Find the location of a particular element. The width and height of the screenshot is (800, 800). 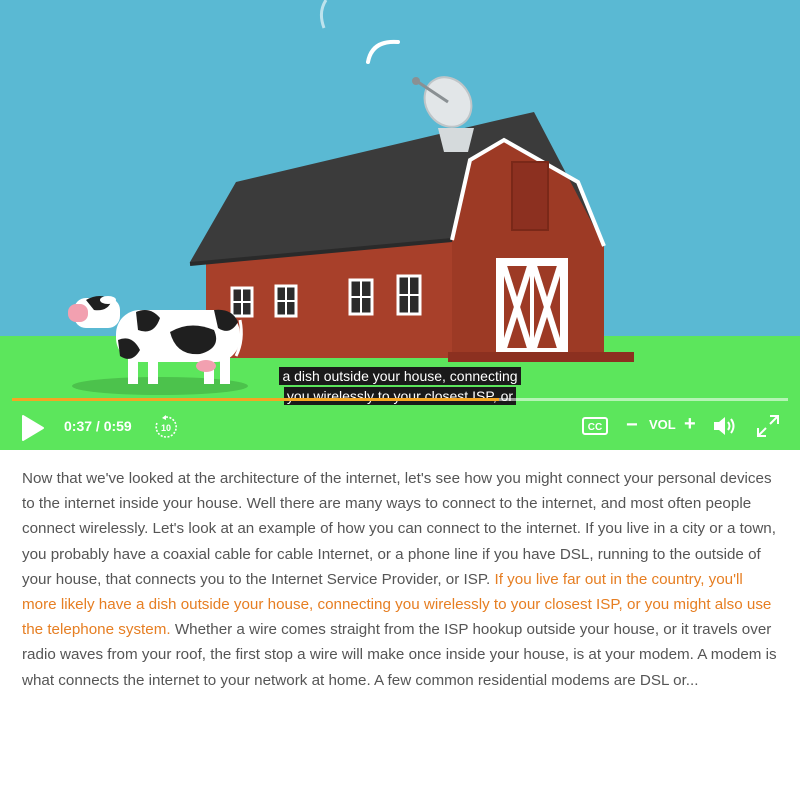

mute-button is located at coordinates (725, 426).